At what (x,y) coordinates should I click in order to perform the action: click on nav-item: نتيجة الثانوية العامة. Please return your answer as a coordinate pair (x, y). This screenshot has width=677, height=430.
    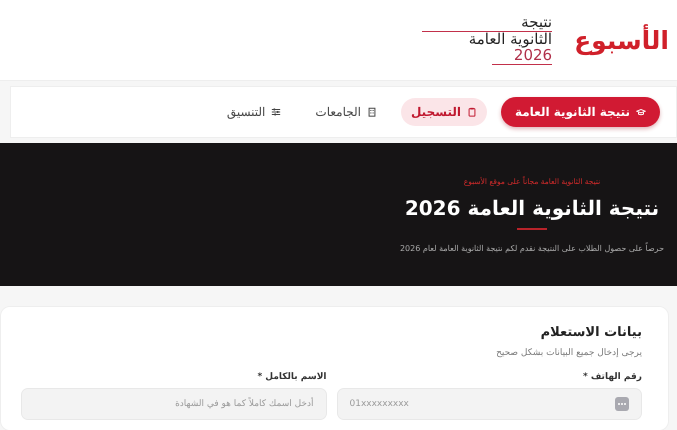
    Looking at the image, I should click on (580, 112).